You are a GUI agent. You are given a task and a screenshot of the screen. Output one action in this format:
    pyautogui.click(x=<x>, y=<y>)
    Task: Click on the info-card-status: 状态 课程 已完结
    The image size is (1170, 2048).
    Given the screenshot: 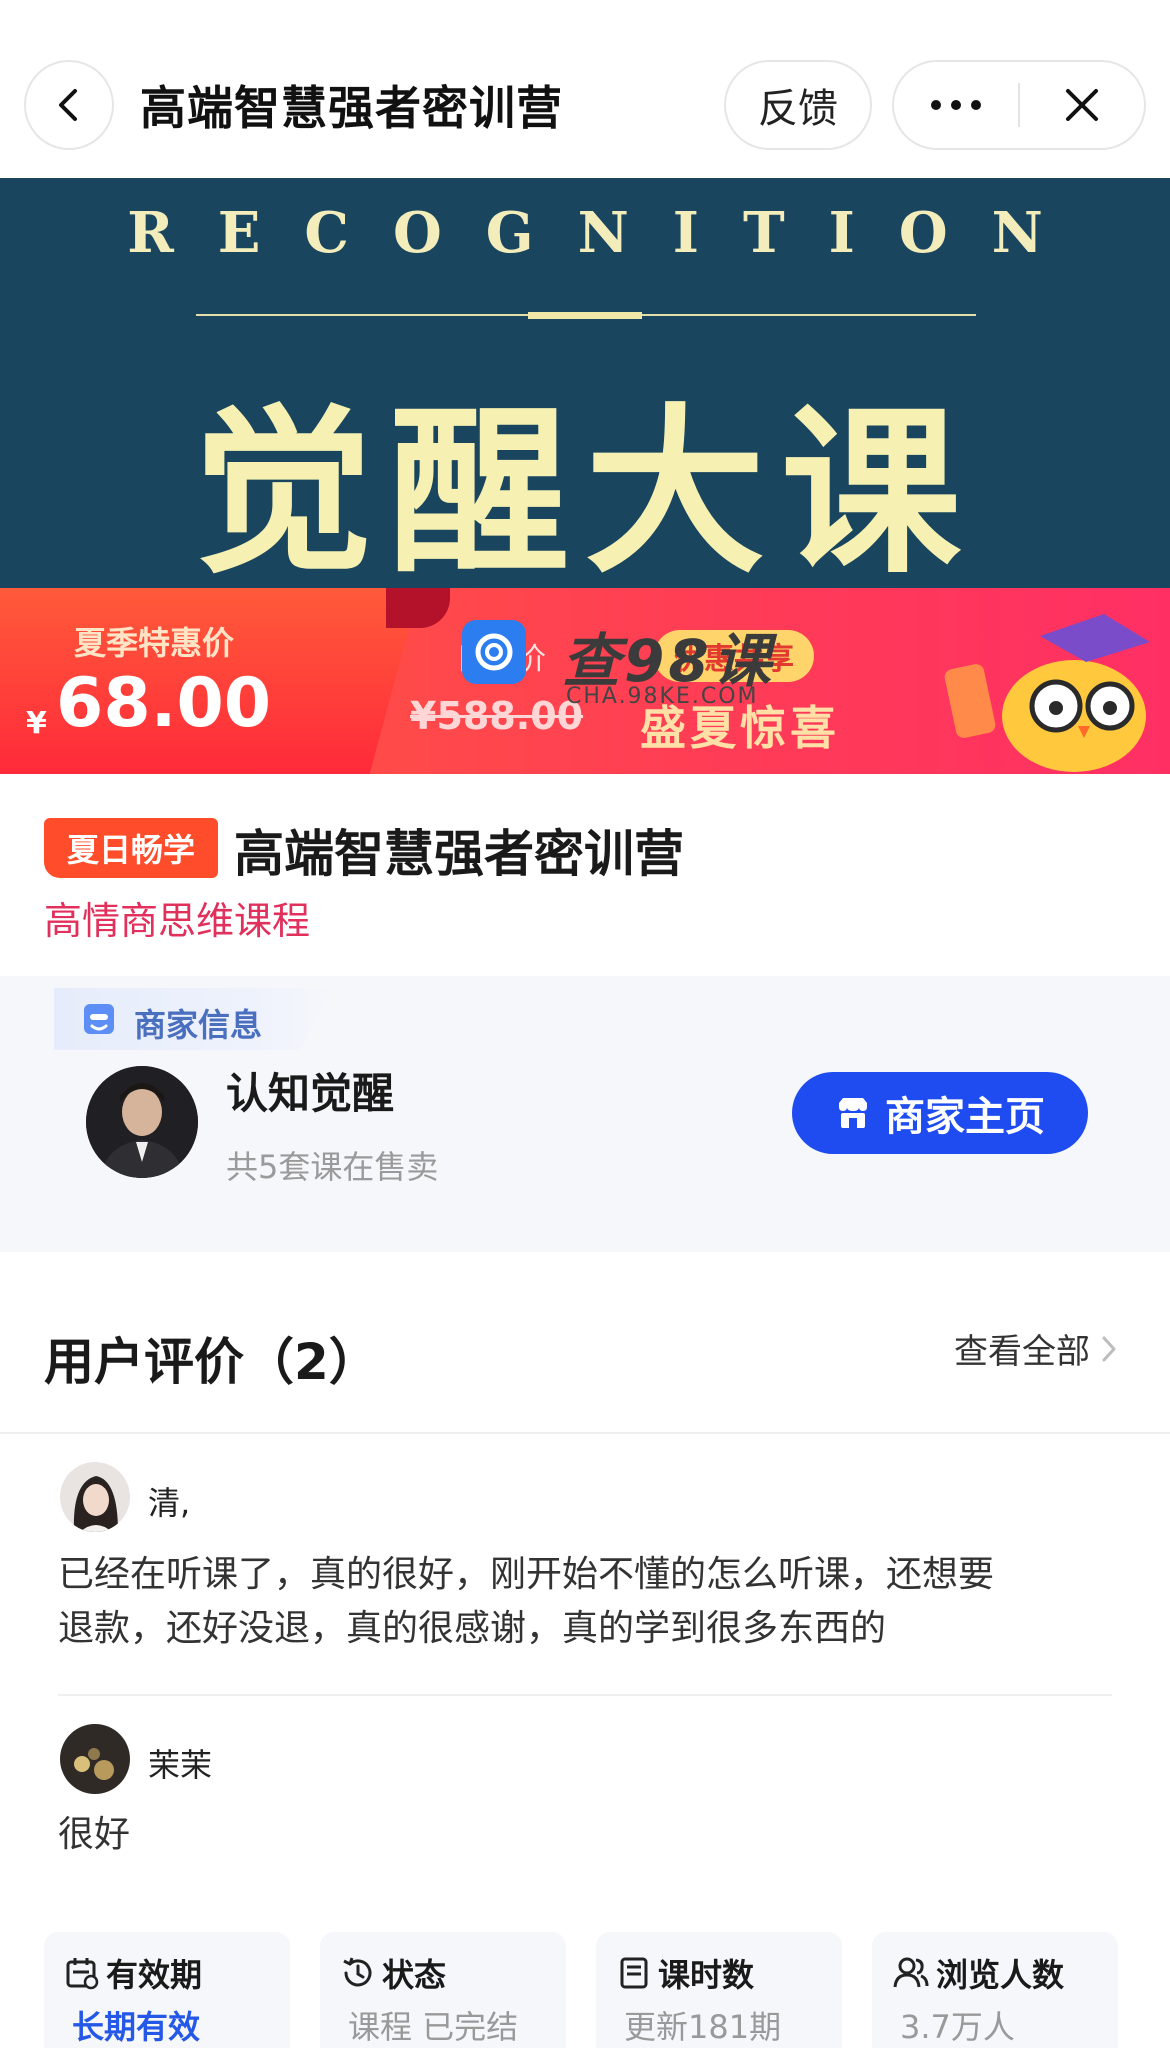 What is the action you would take?
    pyautogui.click(x=443, y=1990)
    